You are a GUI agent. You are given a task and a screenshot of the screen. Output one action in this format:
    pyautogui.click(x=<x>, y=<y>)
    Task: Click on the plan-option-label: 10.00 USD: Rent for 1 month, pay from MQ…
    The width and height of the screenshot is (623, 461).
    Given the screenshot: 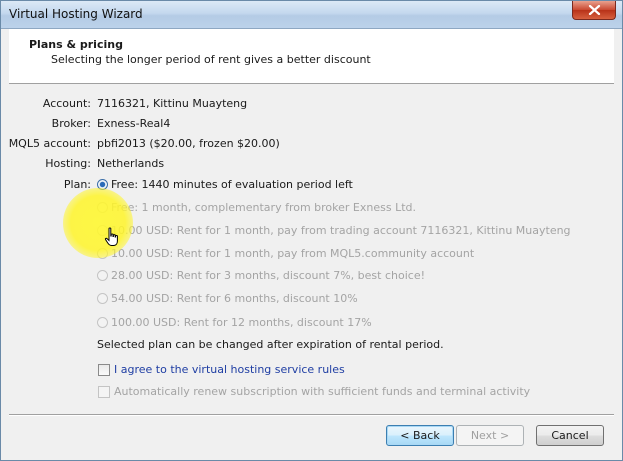 What is the action you would take?
    pyautogui.click(x=292, y=253)
    